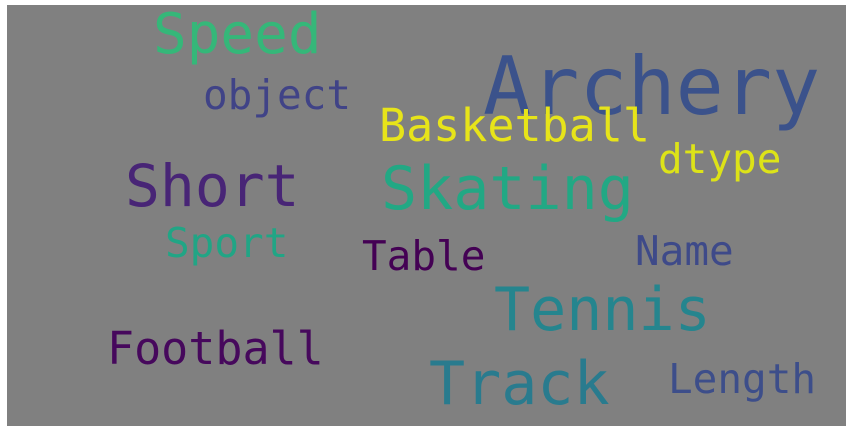 This screenshot has height=432, width=851. I want to click on word-speed: Speed, so click(237, 36).